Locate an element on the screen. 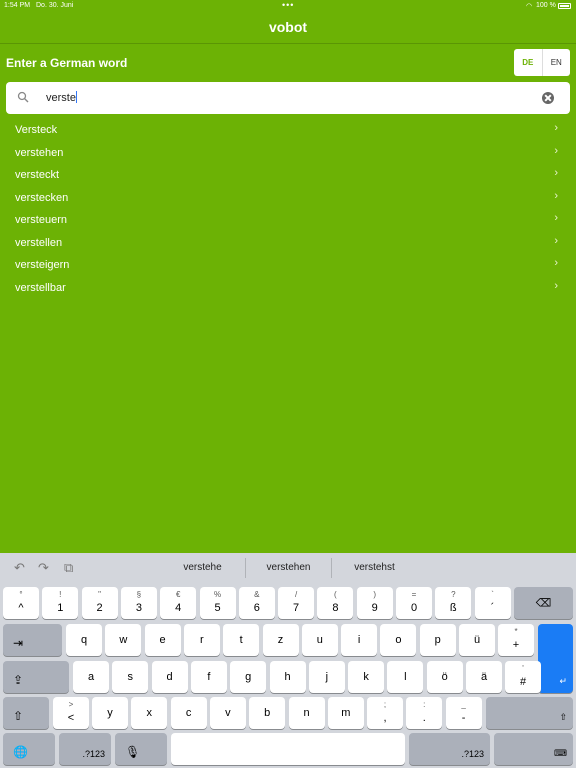  key-m: m is located at coordinates (345, 713).